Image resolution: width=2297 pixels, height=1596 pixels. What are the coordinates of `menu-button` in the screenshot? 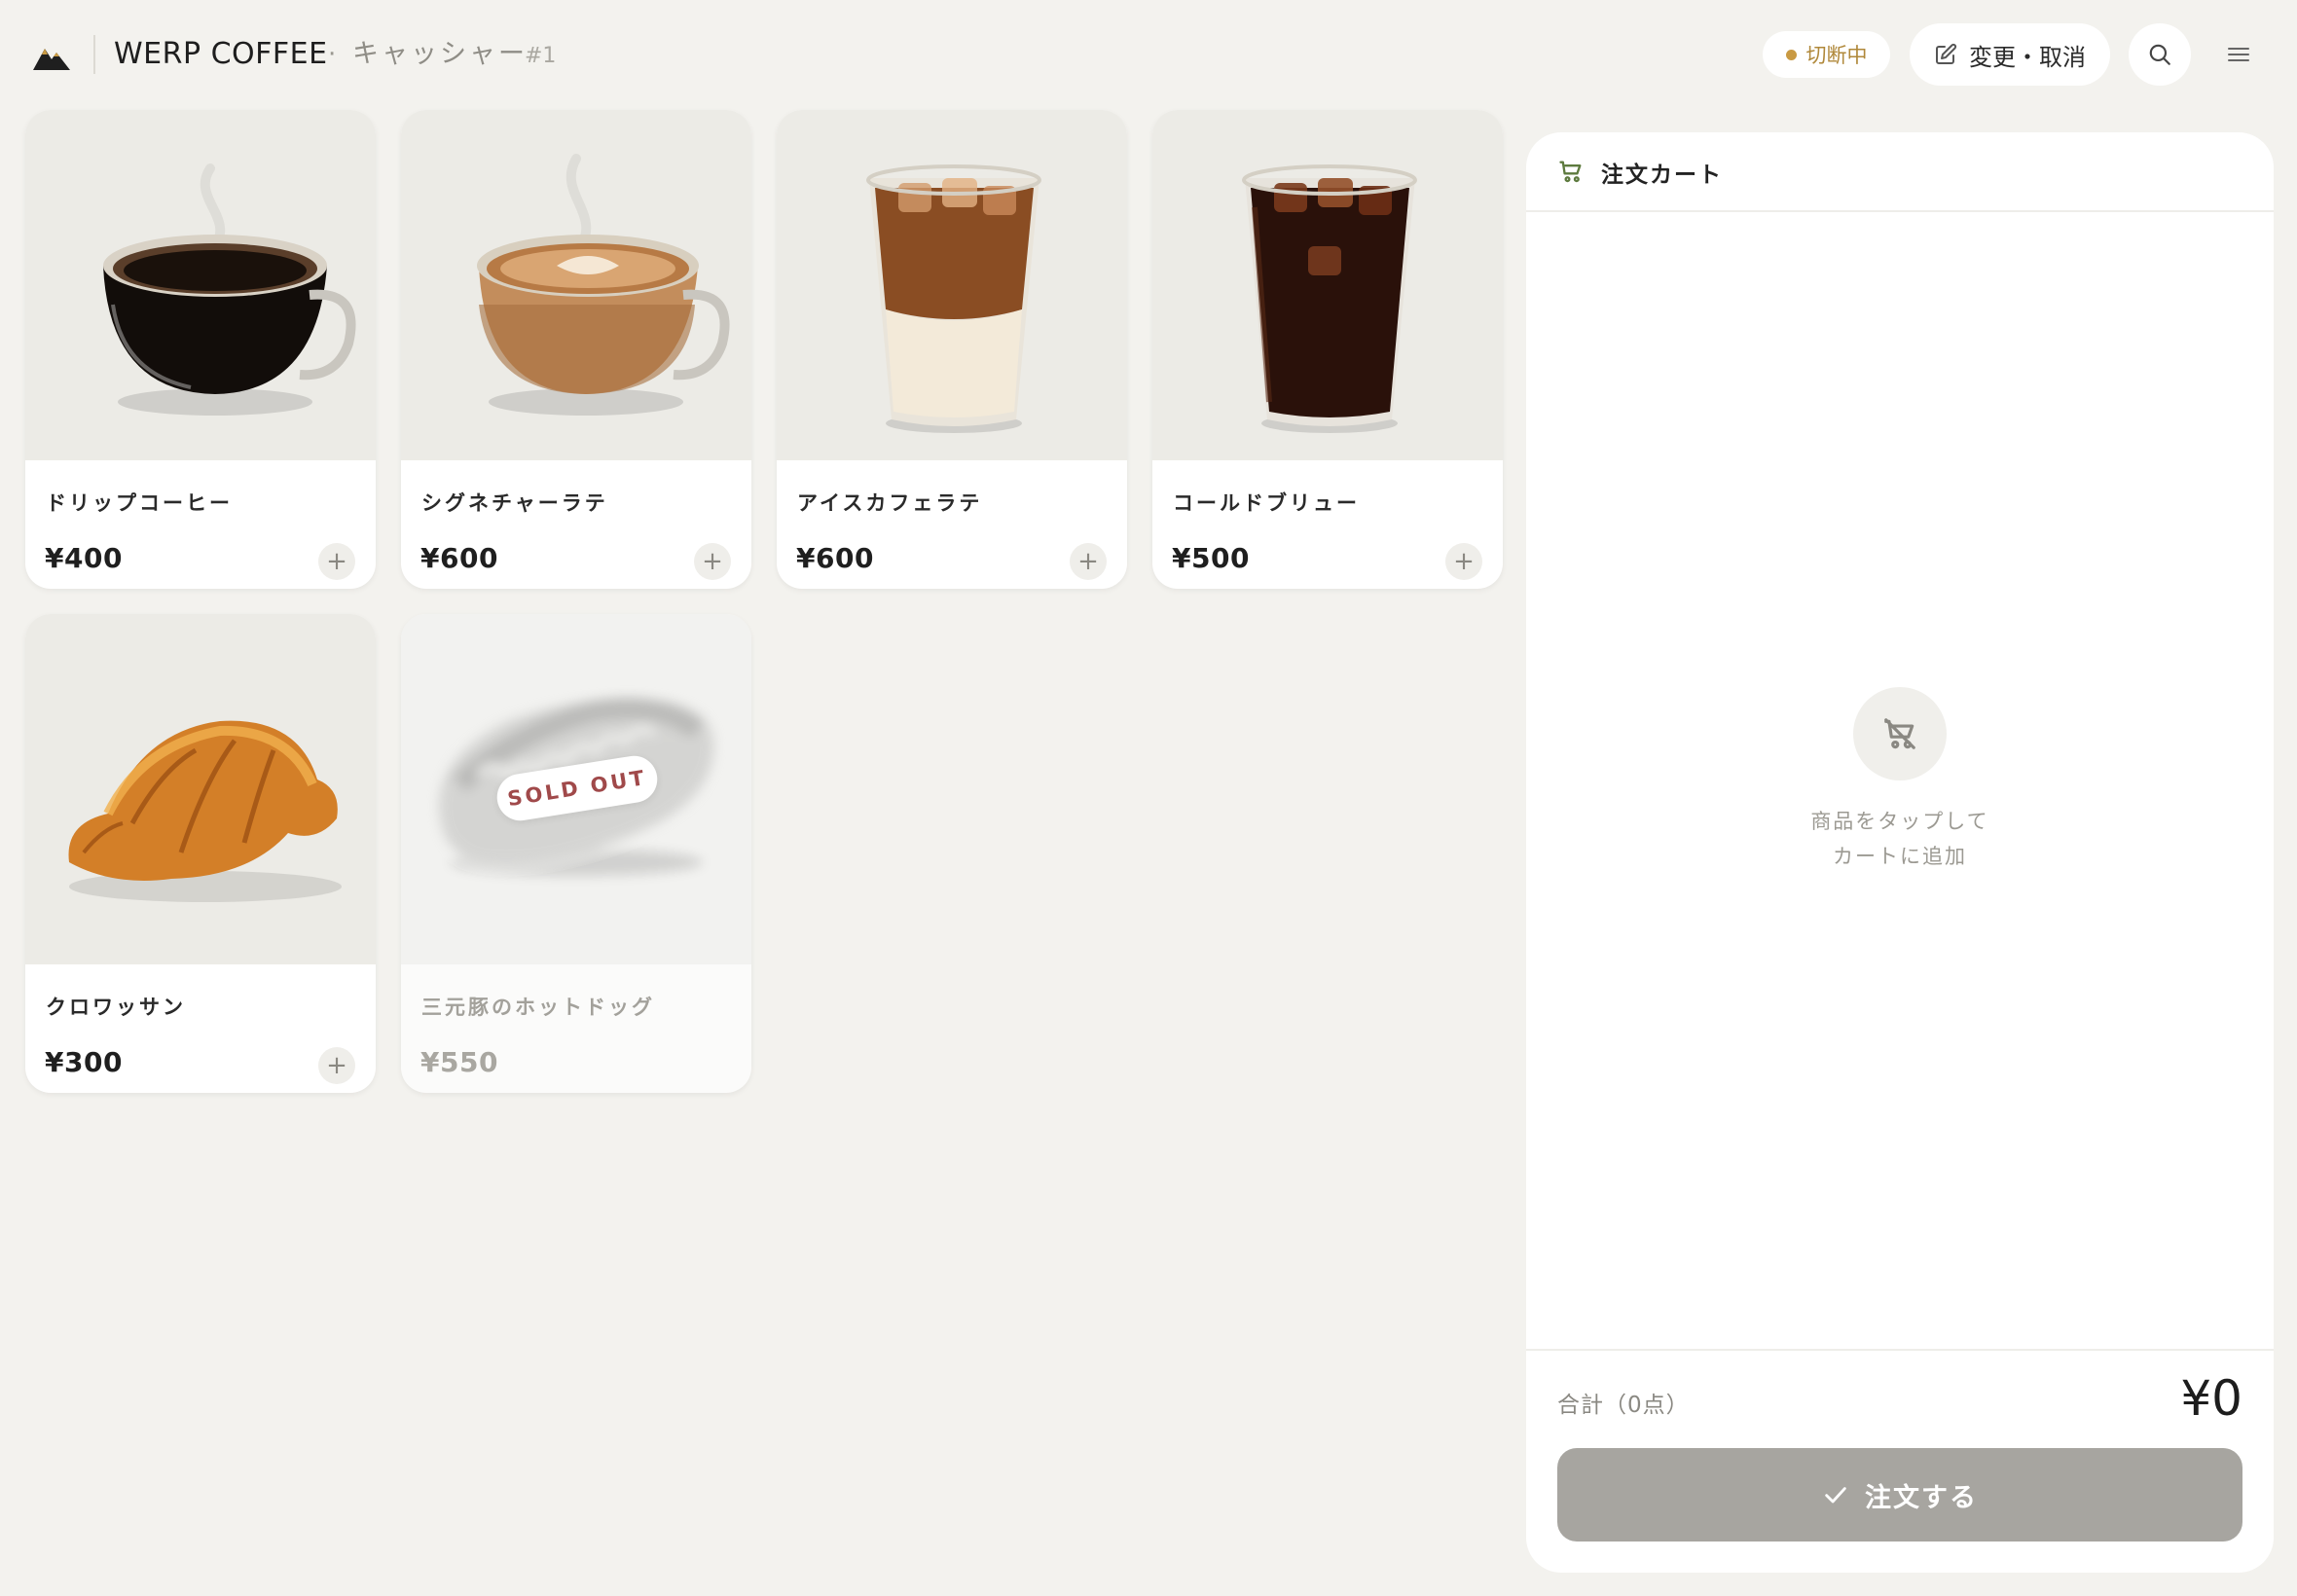 It's located at (2238, 55).